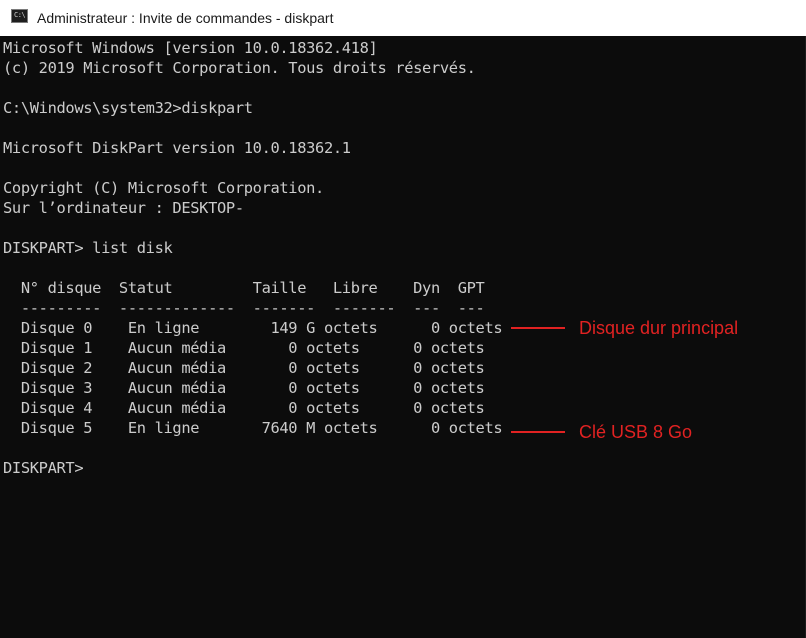  I want to click on console-line: Disque 0 En ligne 149 G octets 0 octets, so click(253, 328).